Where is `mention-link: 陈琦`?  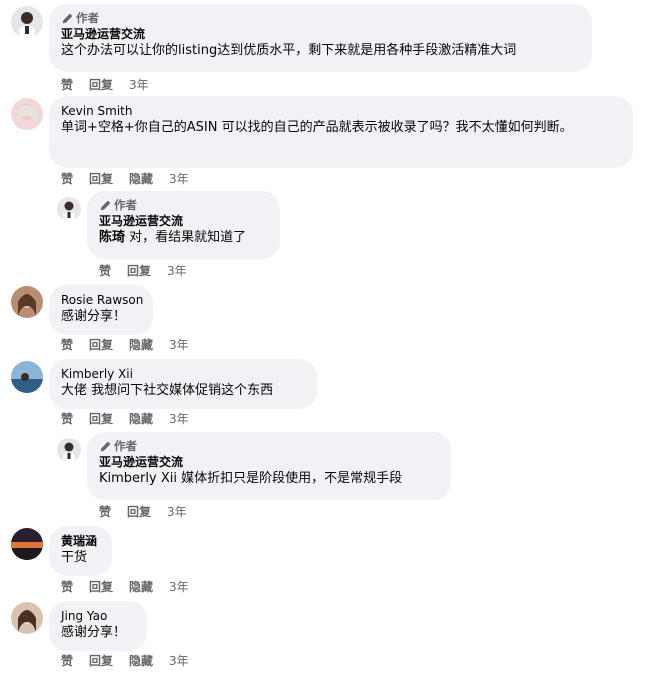 mention-link: 陈琦 is located at coordinates (112, 237).